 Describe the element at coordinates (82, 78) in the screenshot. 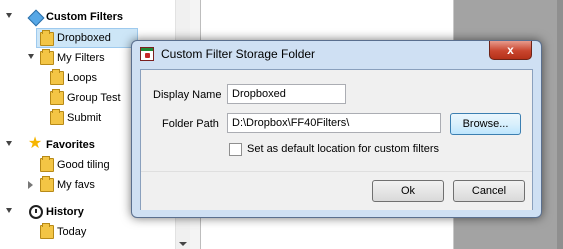

I see `tree-item-label: Loops` at that location.